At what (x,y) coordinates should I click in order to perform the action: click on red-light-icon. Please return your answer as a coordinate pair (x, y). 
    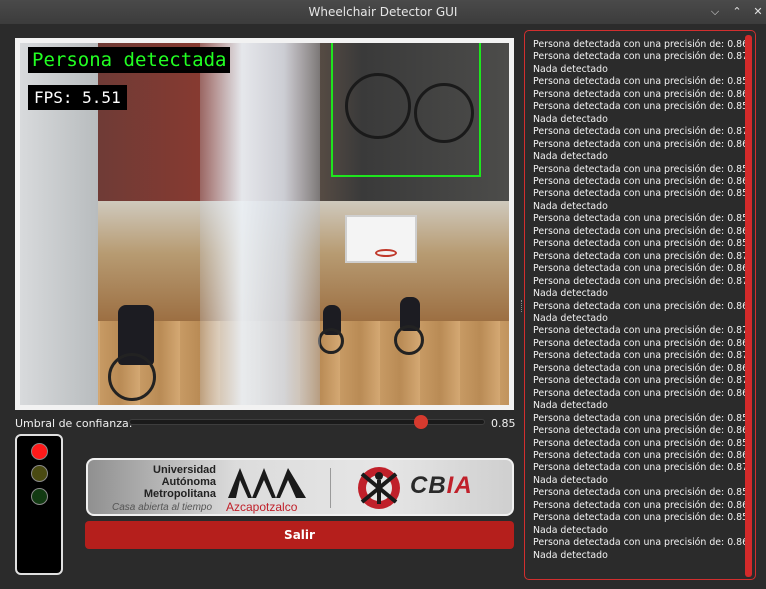
    Looking at the image, I should click on (39, 451).